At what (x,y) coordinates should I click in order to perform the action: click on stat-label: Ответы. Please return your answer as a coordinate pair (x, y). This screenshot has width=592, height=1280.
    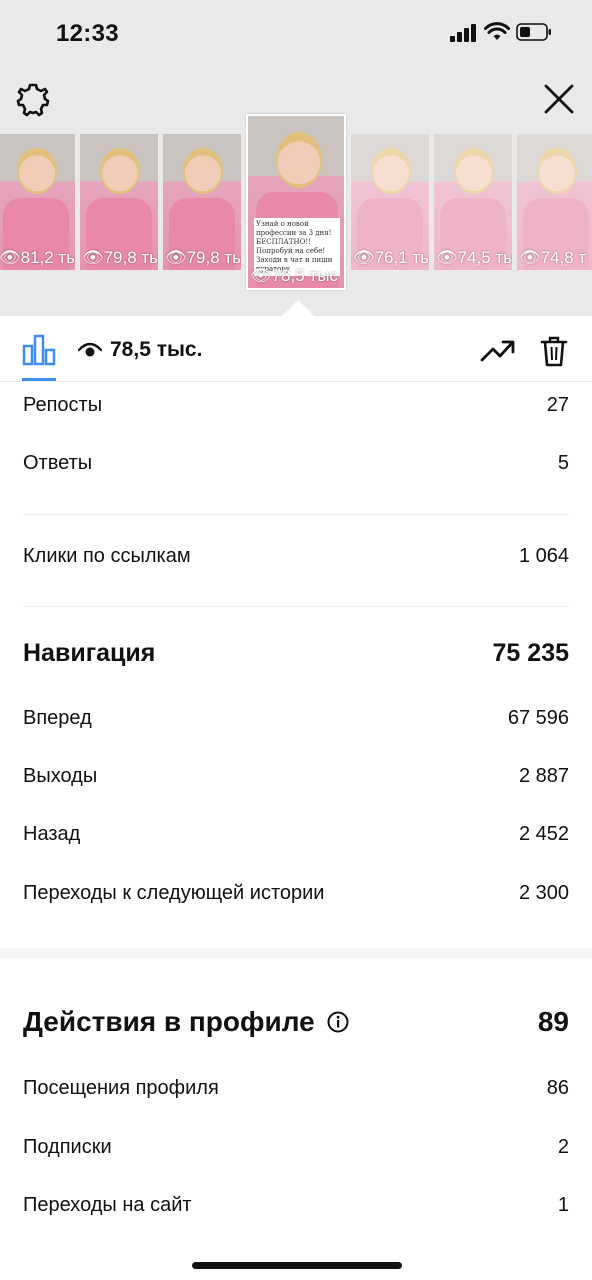
    Looking at the image, I should click on (58, 462).